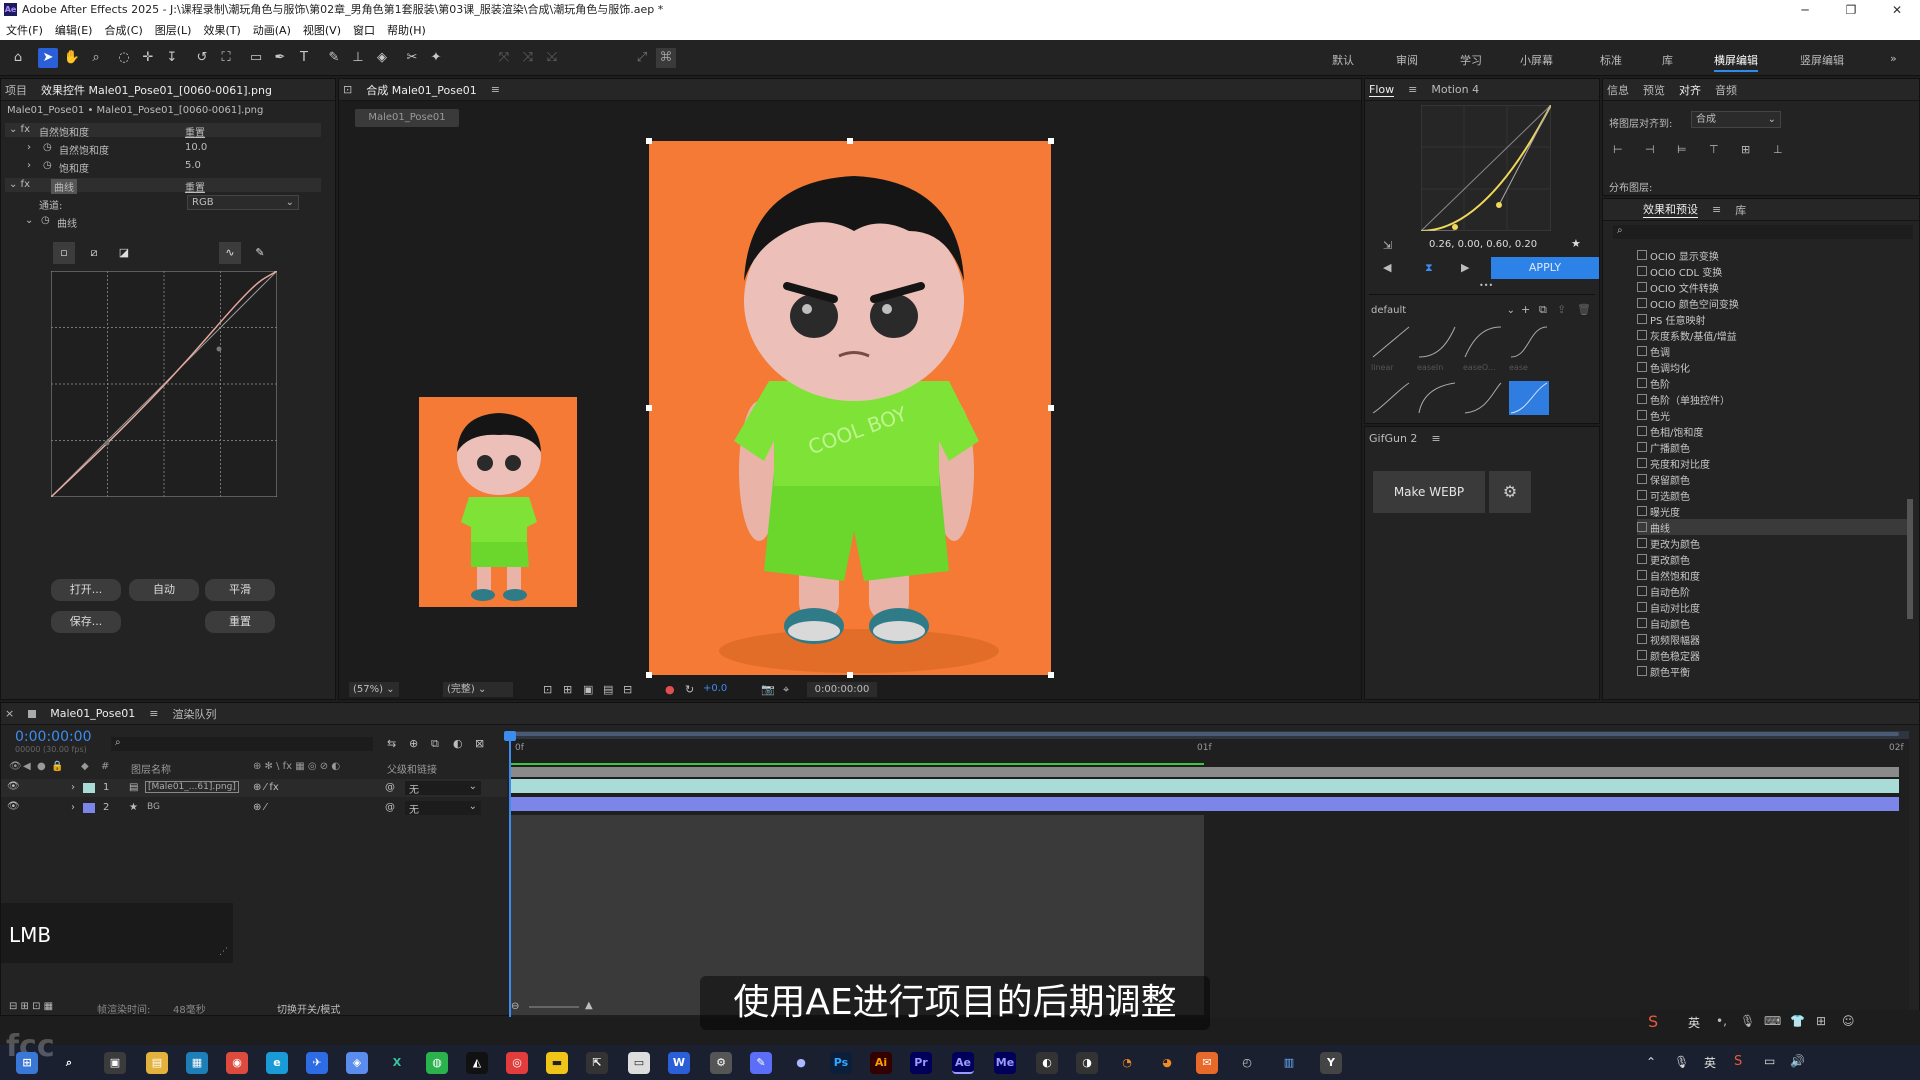 This screenshot has width=1920, height=1080. I want to click on tab-motion4: Motion 4, so click(1455, 89).